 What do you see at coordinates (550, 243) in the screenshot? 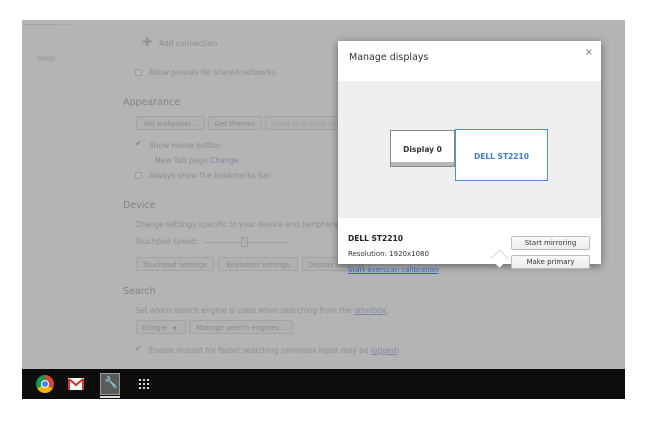
I see `start-mirroring-button: Start mirroring` at bounding box center [550, 243].